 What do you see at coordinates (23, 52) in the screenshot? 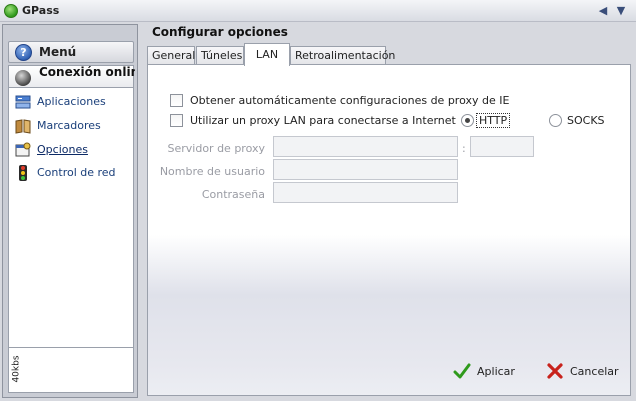
I see `help-icon: ?` at bounding box center [23, 52].